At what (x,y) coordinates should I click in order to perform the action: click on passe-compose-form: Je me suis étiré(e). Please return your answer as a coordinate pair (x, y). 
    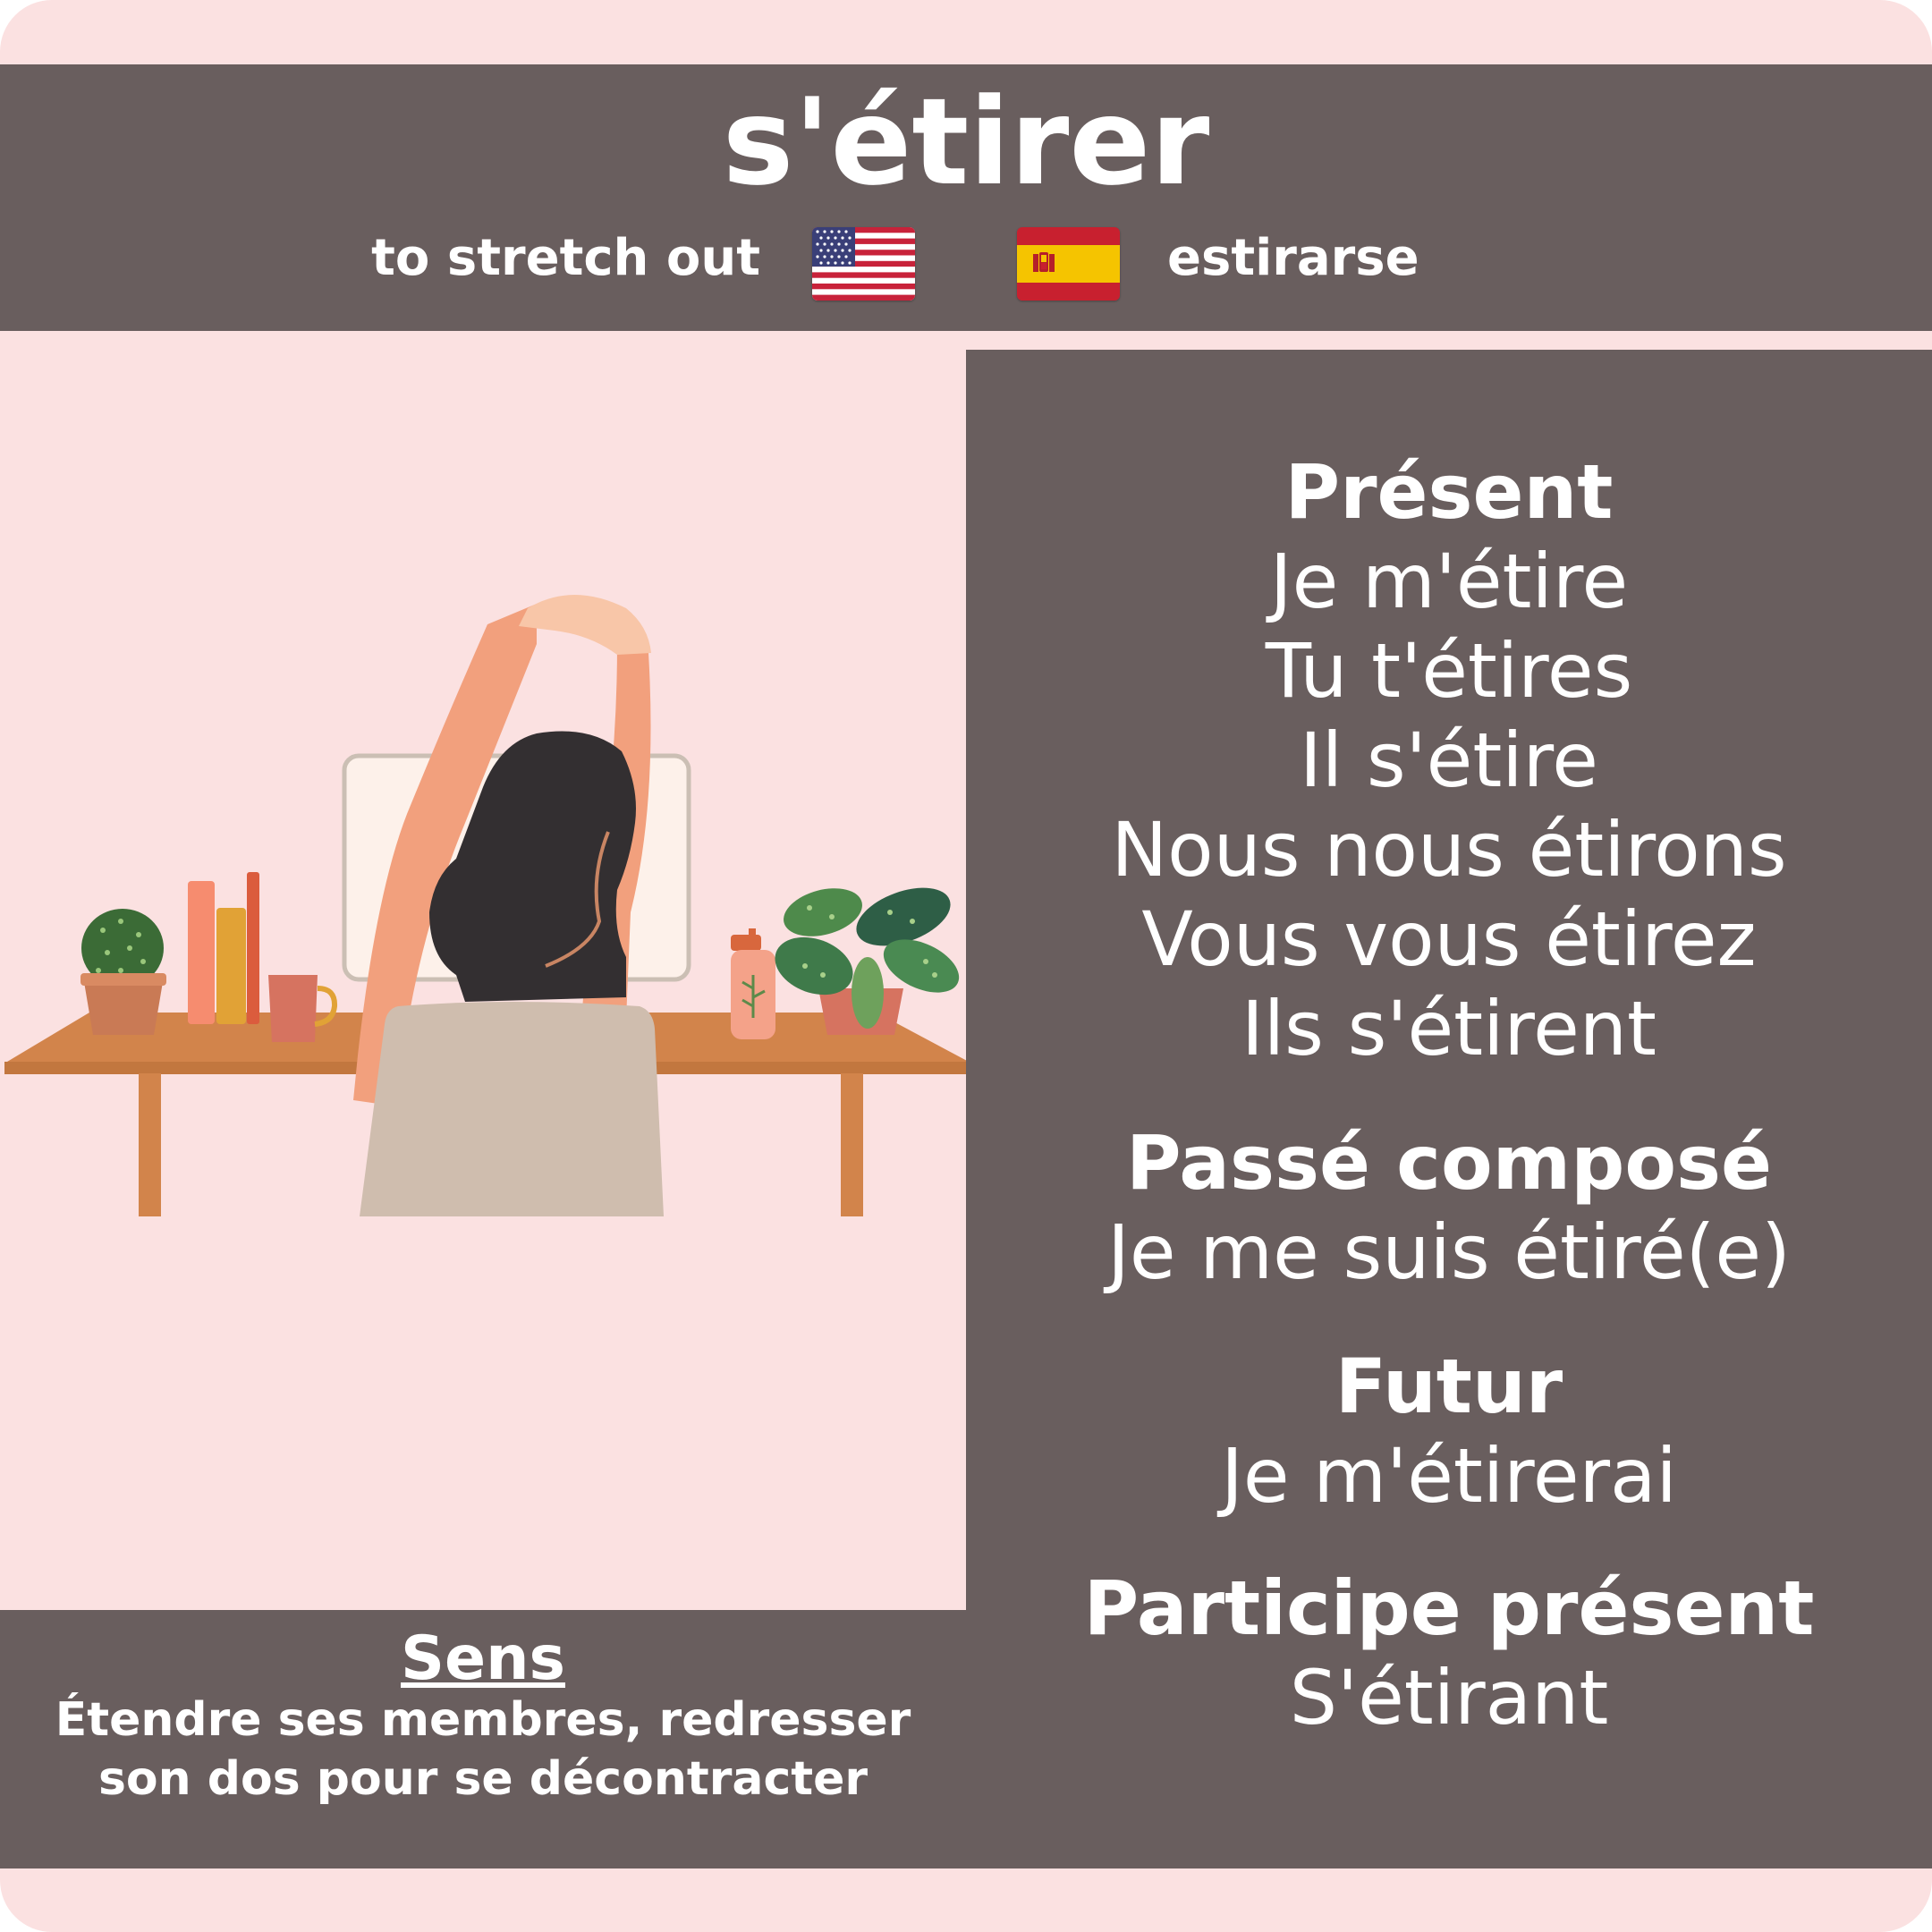
    Looking at the image, I should click on (1449, 1252).